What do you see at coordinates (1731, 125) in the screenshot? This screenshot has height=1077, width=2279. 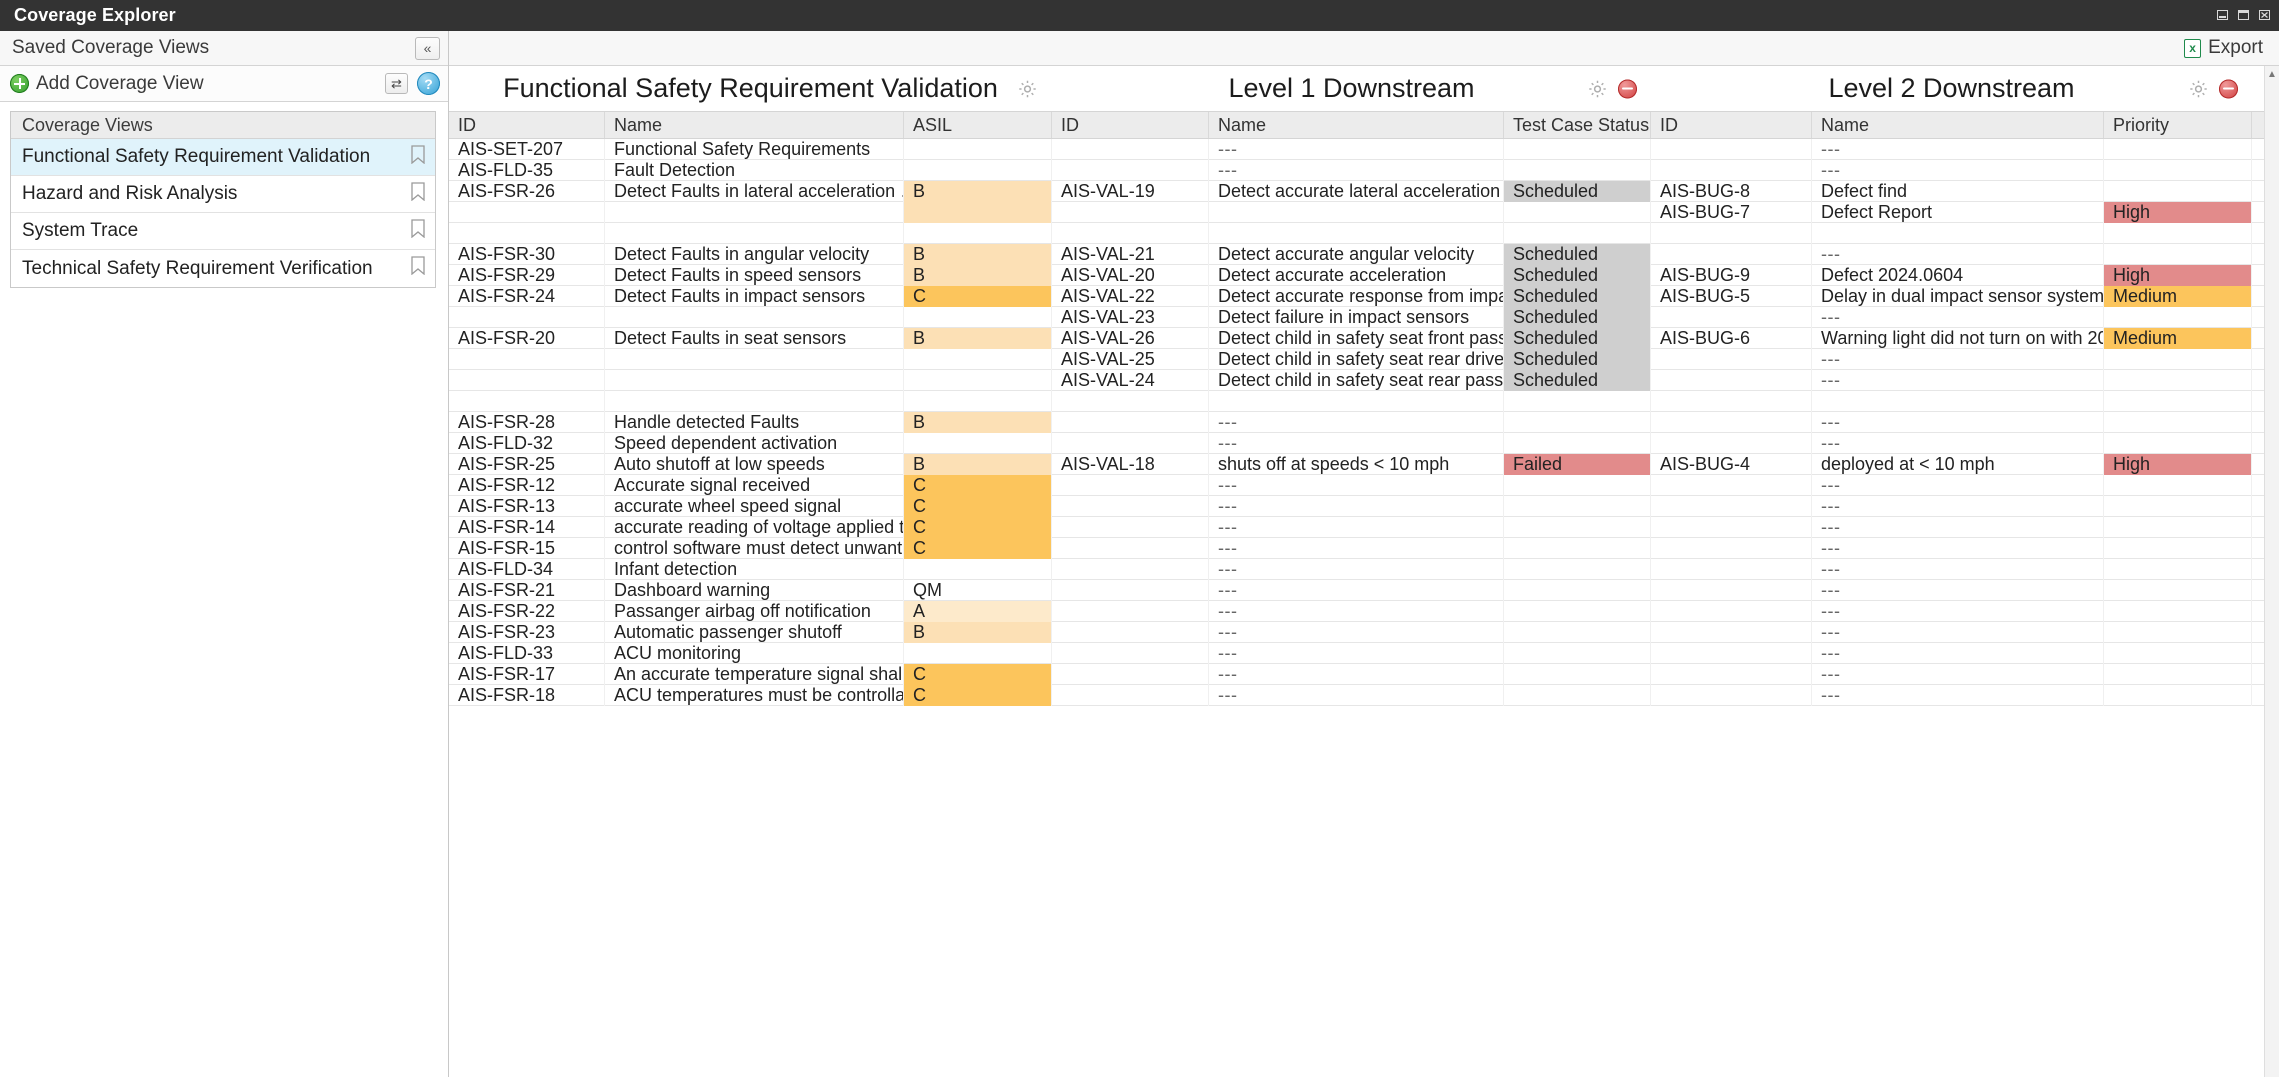 I see `column-header-l2_id: ID` at bounding box center [1731, 125].